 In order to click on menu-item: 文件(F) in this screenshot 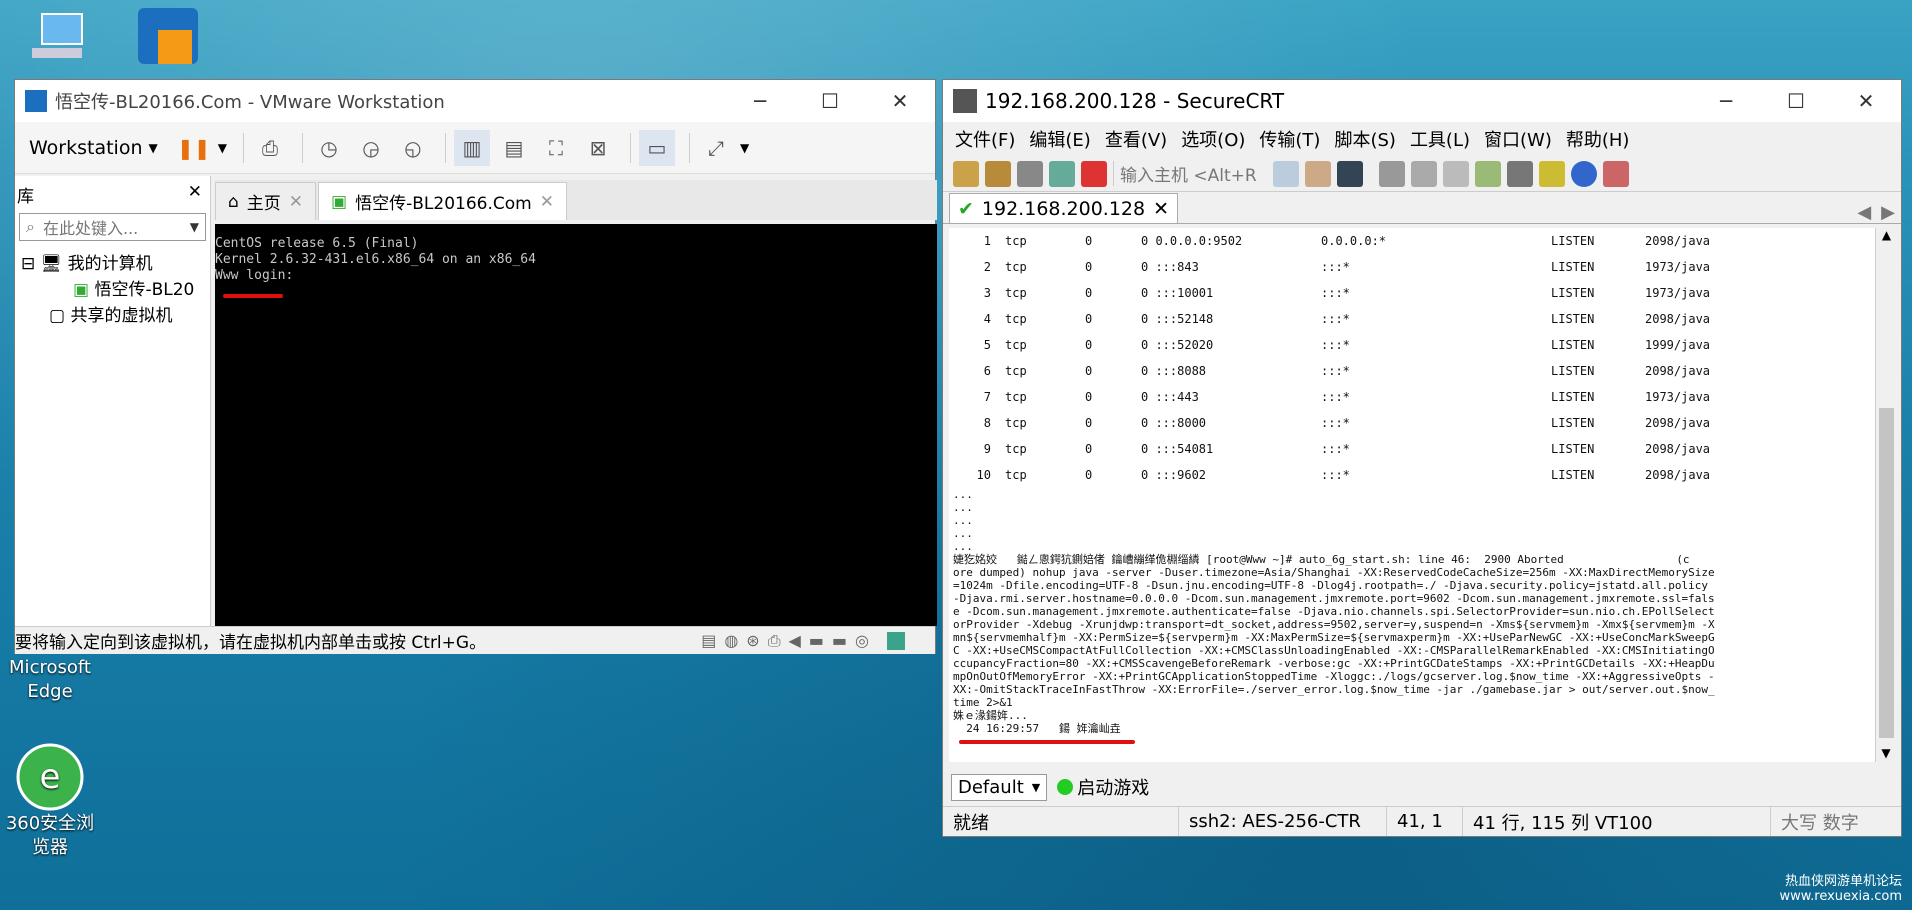, I will do `click(985, 139)`.